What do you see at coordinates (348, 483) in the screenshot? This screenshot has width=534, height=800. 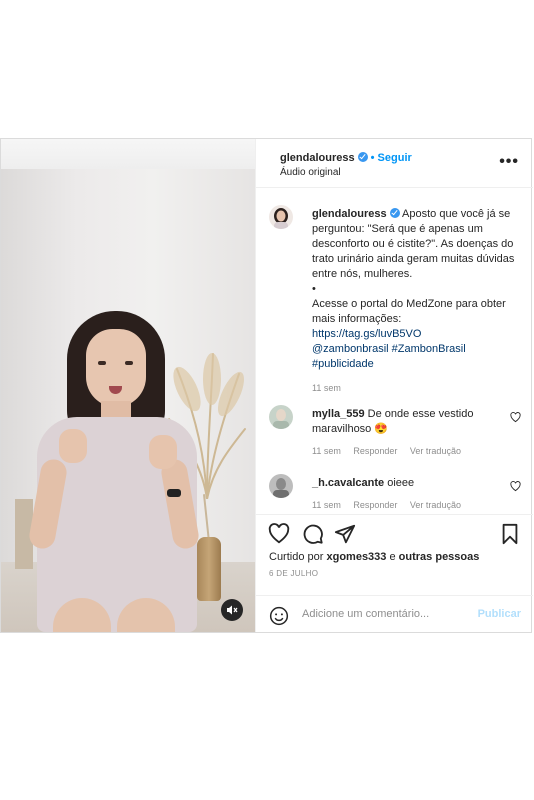 I see `comment-username: _h.cavalcante` at bounding box center [348, 483].